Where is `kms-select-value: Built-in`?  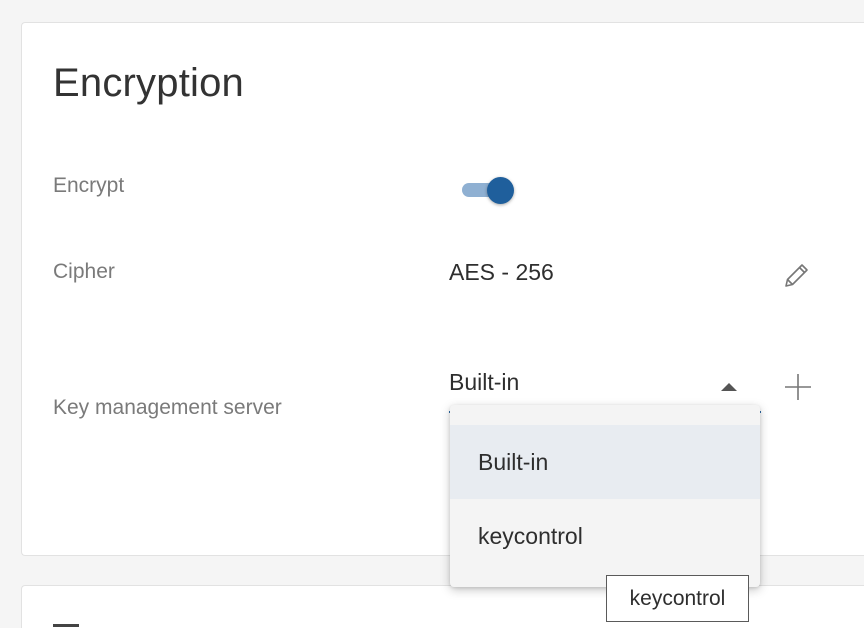 kms-select-value: Built-in is located at coordinates (484, 382).